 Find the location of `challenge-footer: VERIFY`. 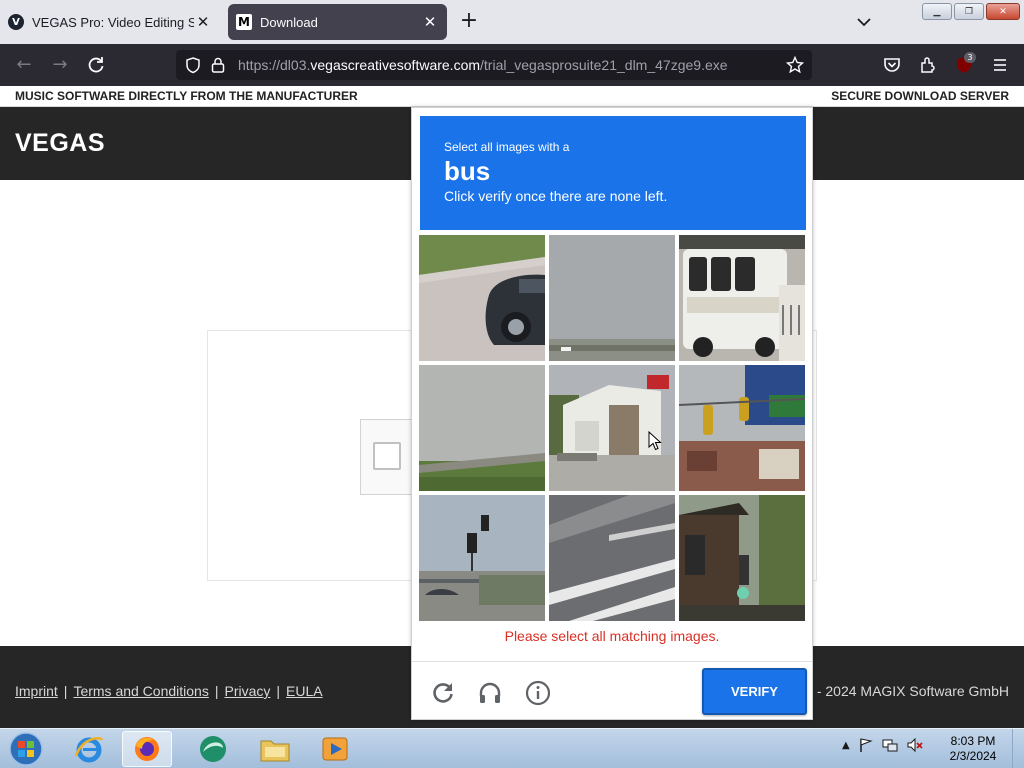

challenge-footer: VERIFY is located at coordinates (612, 690).